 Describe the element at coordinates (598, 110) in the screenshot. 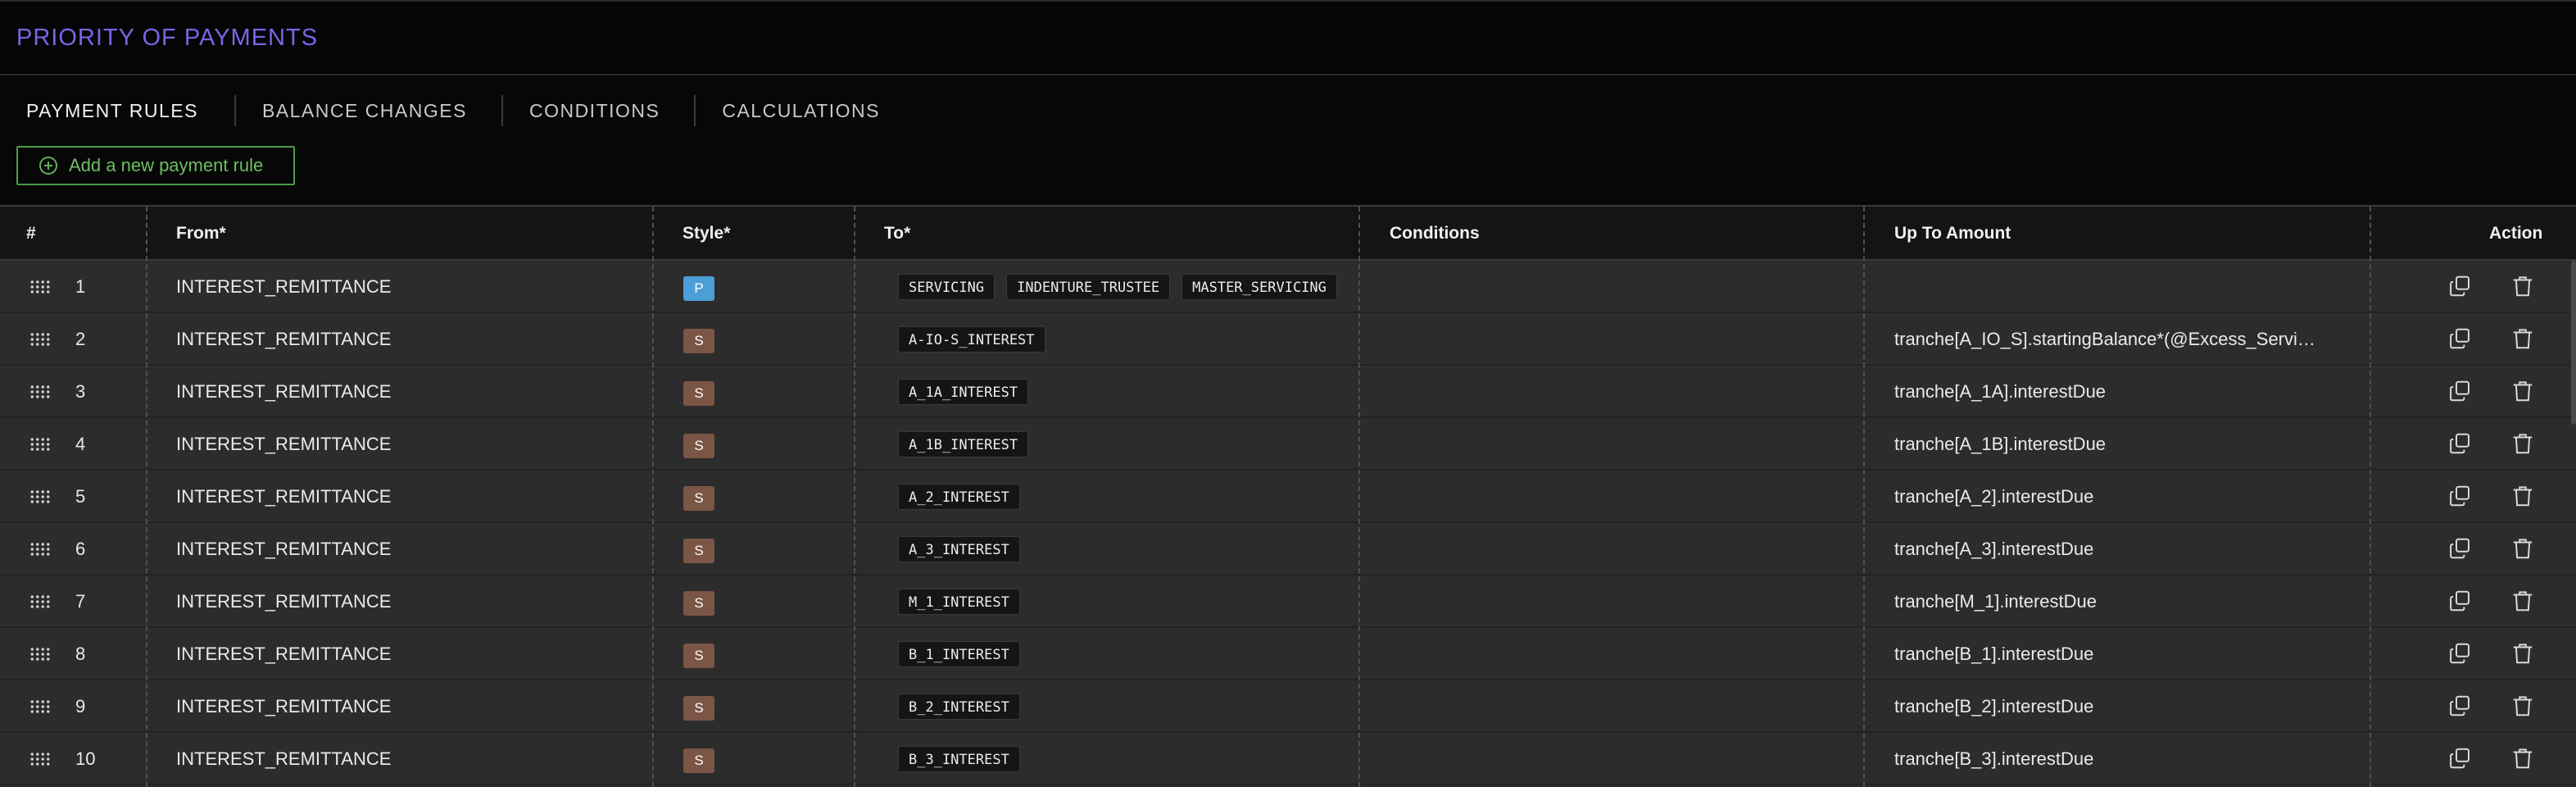

I see `tab-conditions: CONDITIONS` at that location.